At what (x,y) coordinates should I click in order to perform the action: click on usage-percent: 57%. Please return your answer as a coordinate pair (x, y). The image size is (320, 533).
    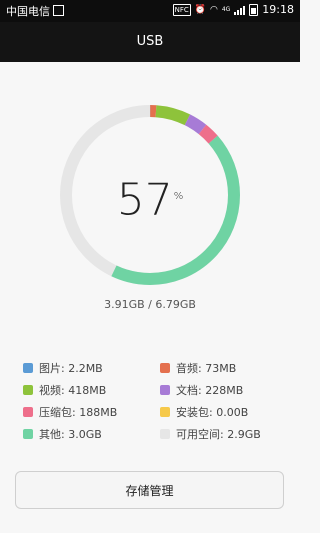
    Looking at the image, I should click on (150, 199).